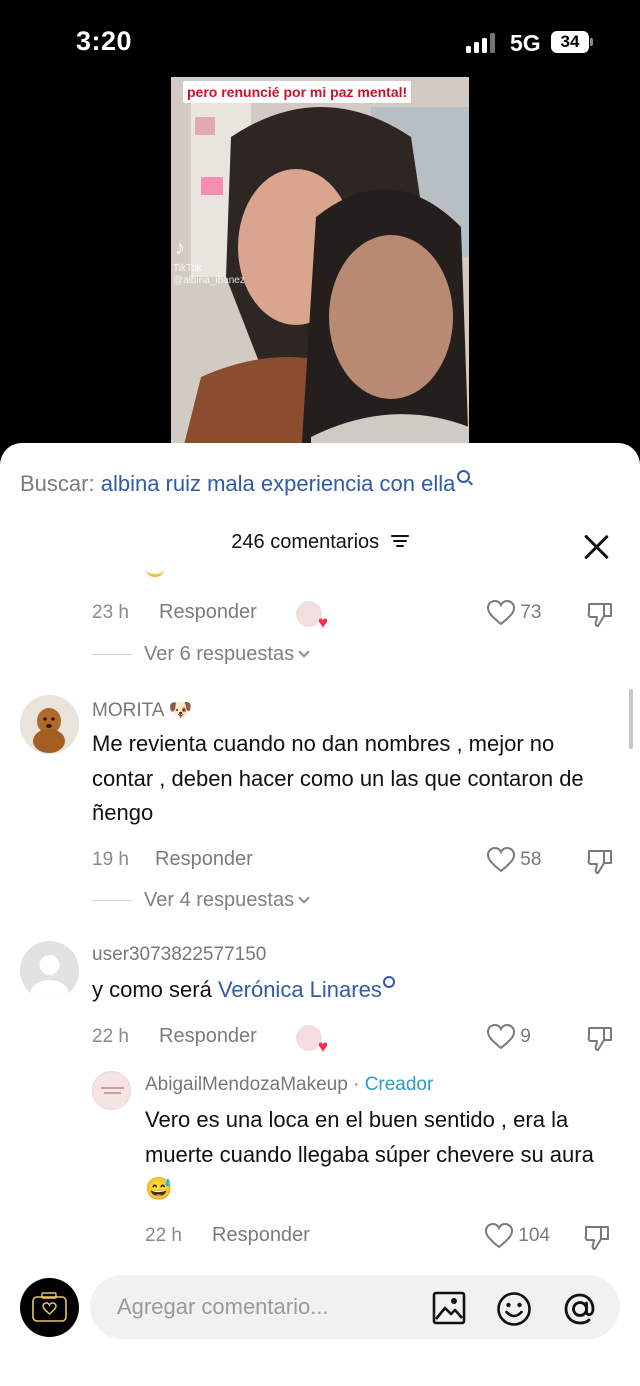 This screenshot has height=1386, width=640. I want to click on battery-level: 34, so click(570, 42).